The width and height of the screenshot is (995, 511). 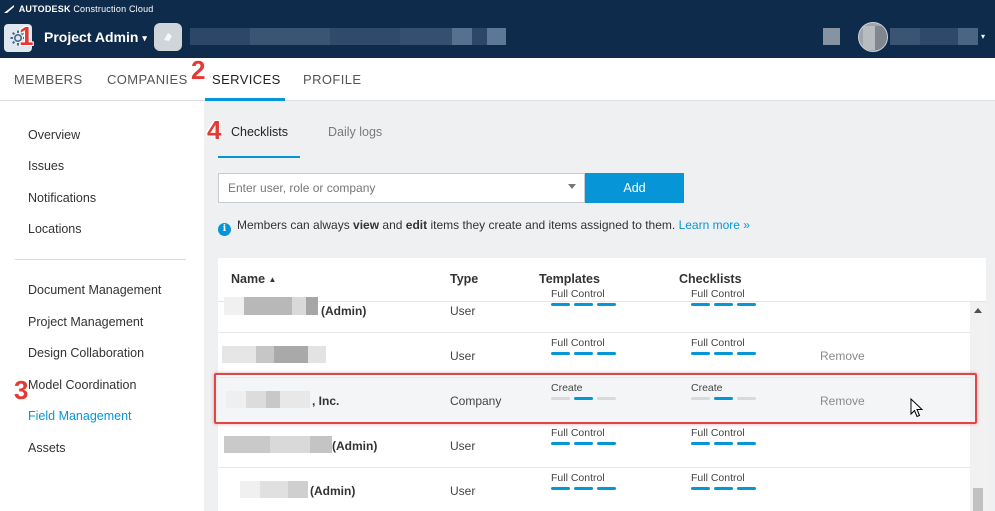 What do you see at coordinates (831, 36) in the screenshot?
I see `help-icon` at bounding box center [831, 36].